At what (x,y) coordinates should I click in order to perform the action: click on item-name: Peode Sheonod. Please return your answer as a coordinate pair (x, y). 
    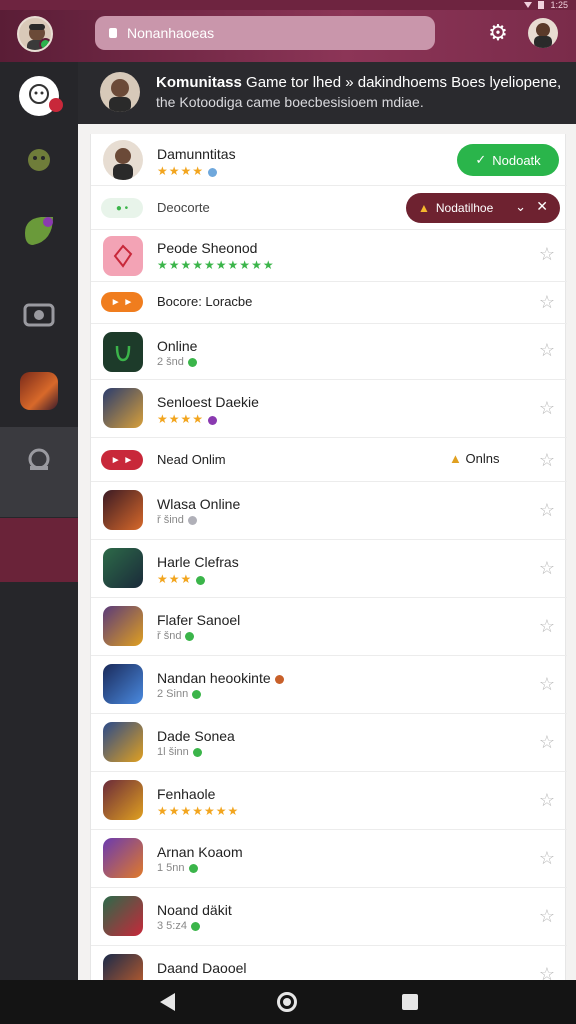
    Looking at the image, I should click on (207, 248).